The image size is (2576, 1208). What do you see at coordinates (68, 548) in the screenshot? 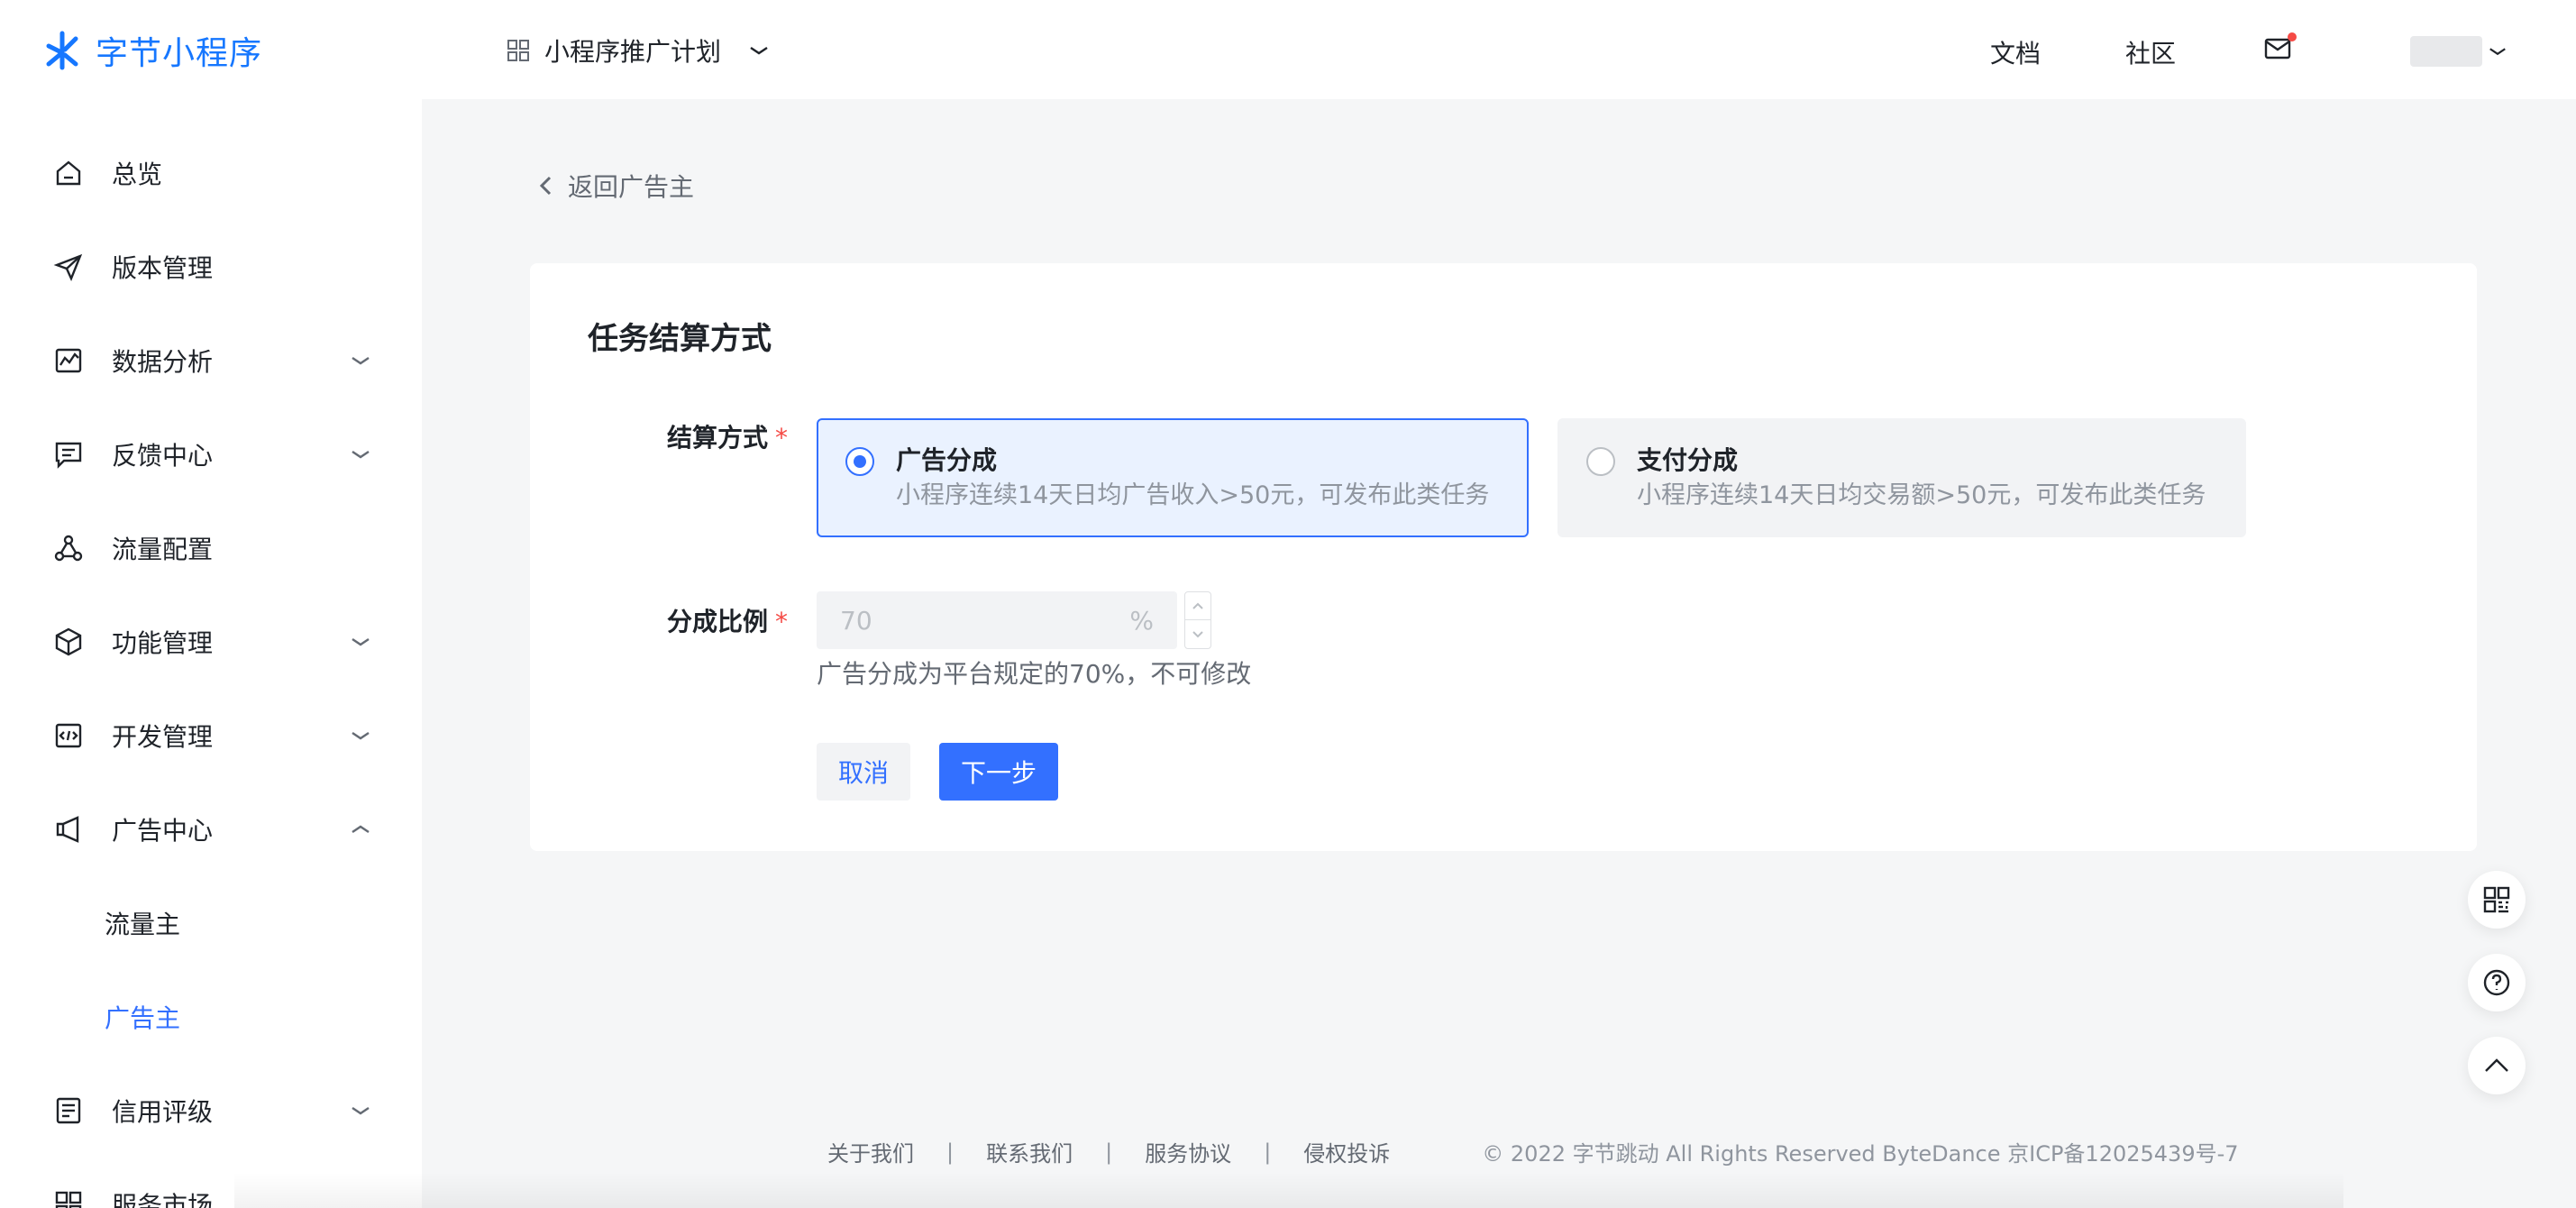
I see `share-icon` at bounding box center [68, 548].